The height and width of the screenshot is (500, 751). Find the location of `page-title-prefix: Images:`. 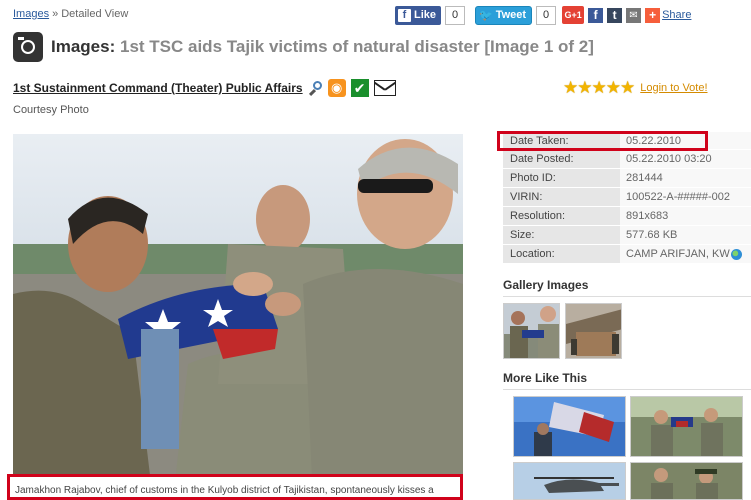

page-title-prefix: Images: is located at coordinates (83, 46).